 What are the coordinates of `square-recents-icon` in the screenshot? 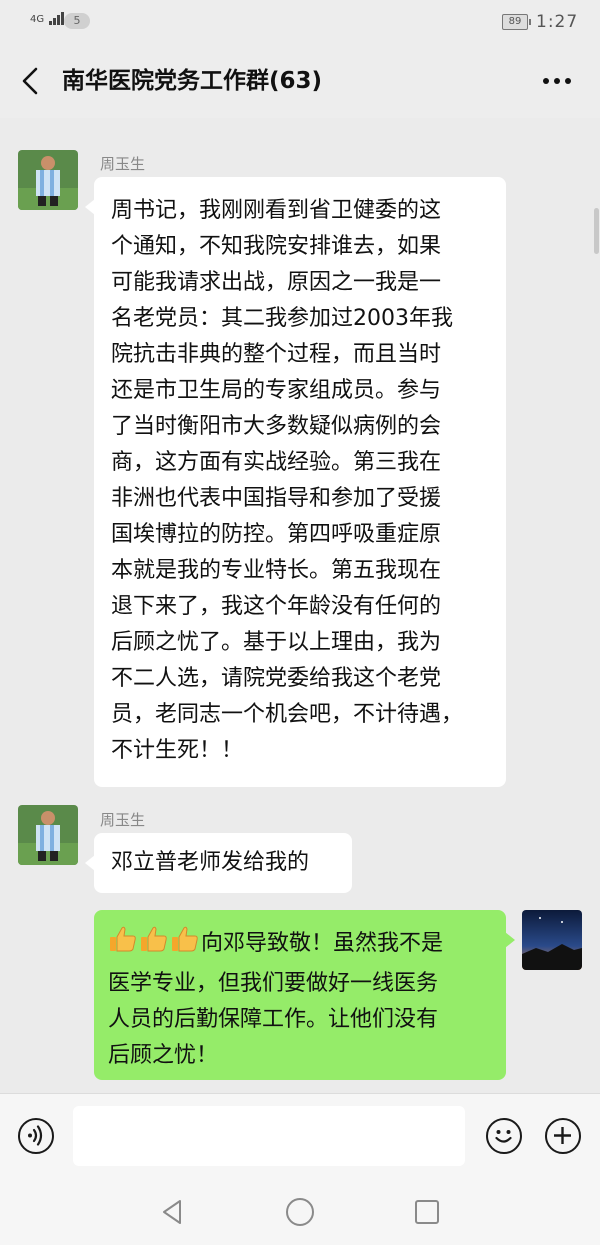 It's located at (427, 1212).